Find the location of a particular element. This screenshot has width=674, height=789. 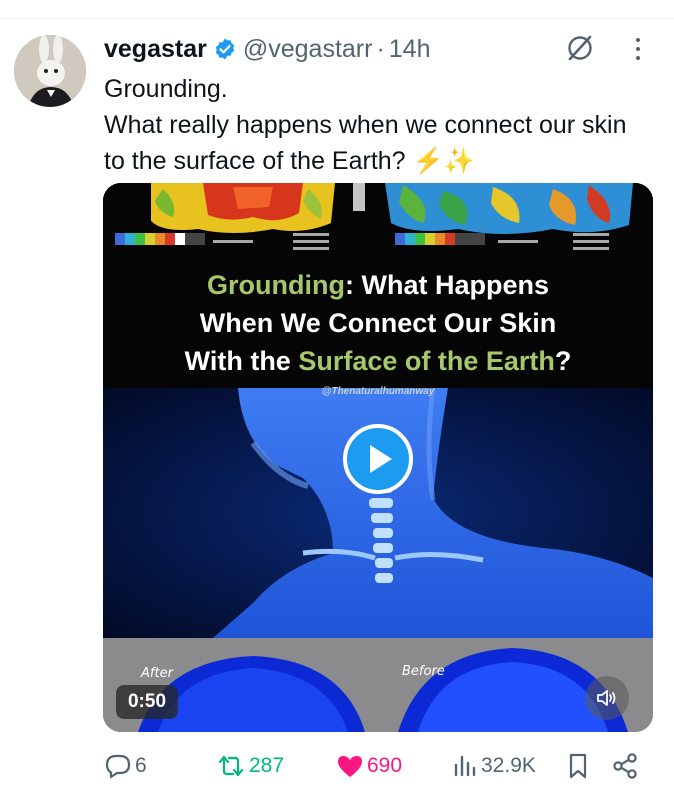

share-icon is located at coordinates (625, 766).